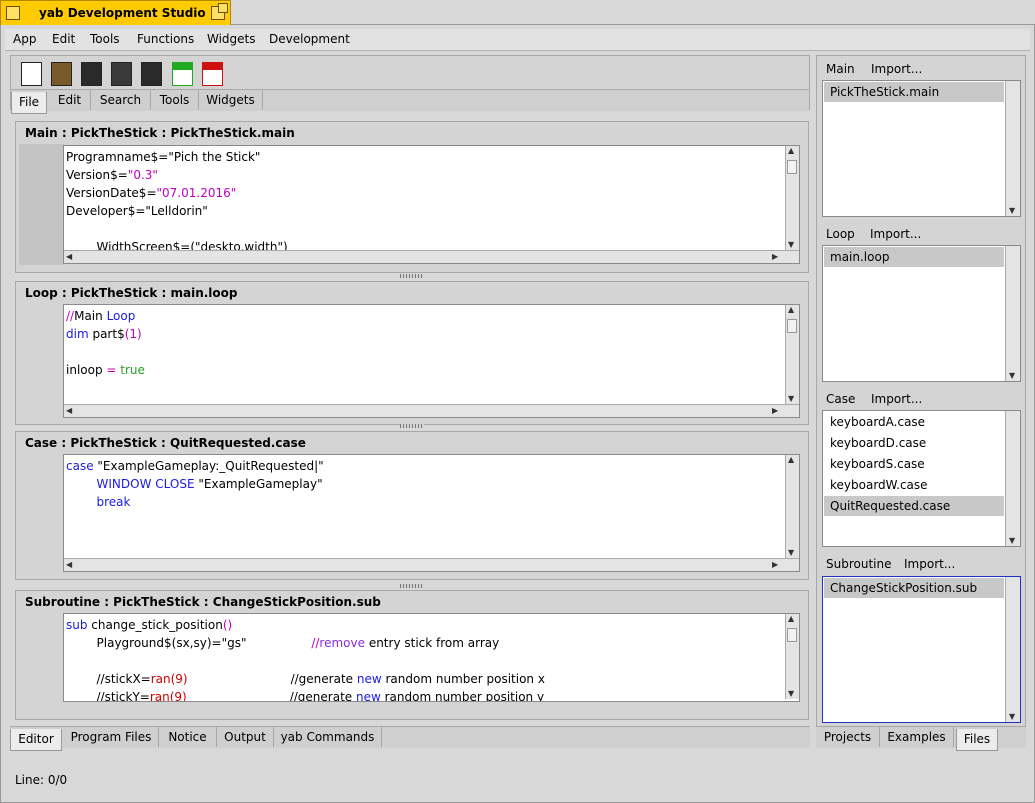 Image resolution: width=1035 pixels, height=803 pixels. I want to click on code-token: true, so click(132, 370).